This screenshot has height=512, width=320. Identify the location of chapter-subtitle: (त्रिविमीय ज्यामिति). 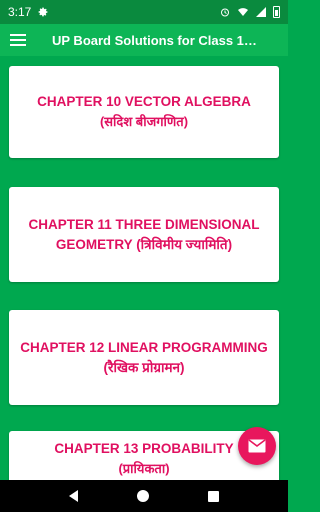
(184, 244).